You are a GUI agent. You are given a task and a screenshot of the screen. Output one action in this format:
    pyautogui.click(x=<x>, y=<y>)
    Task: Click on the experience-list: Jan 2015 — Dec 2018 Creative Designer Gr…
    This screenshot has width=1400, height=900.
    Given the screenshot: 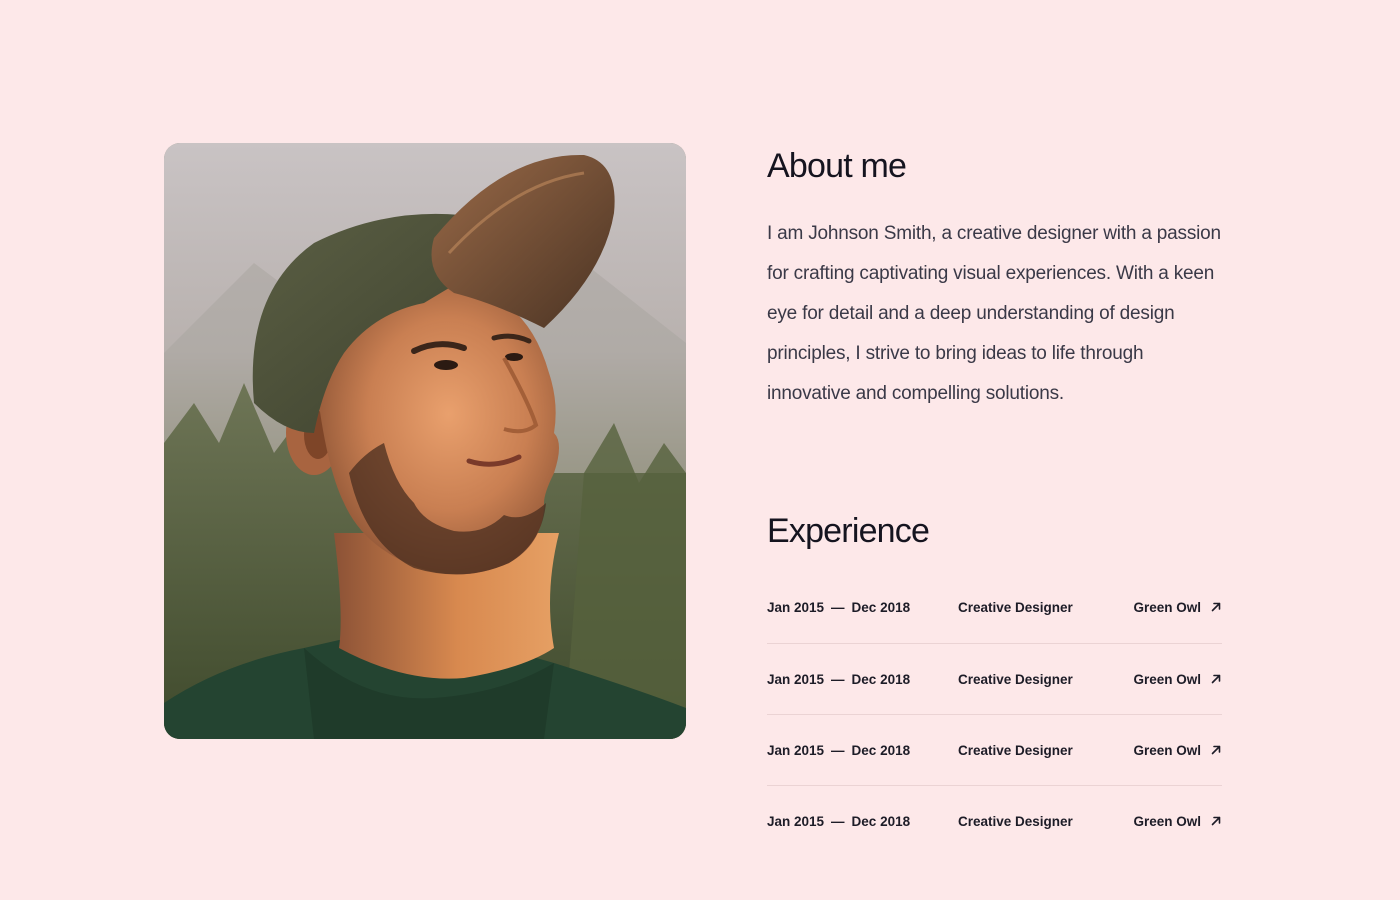 What is the action you would take?
    pyautogui.click(x=994, y=714)
    